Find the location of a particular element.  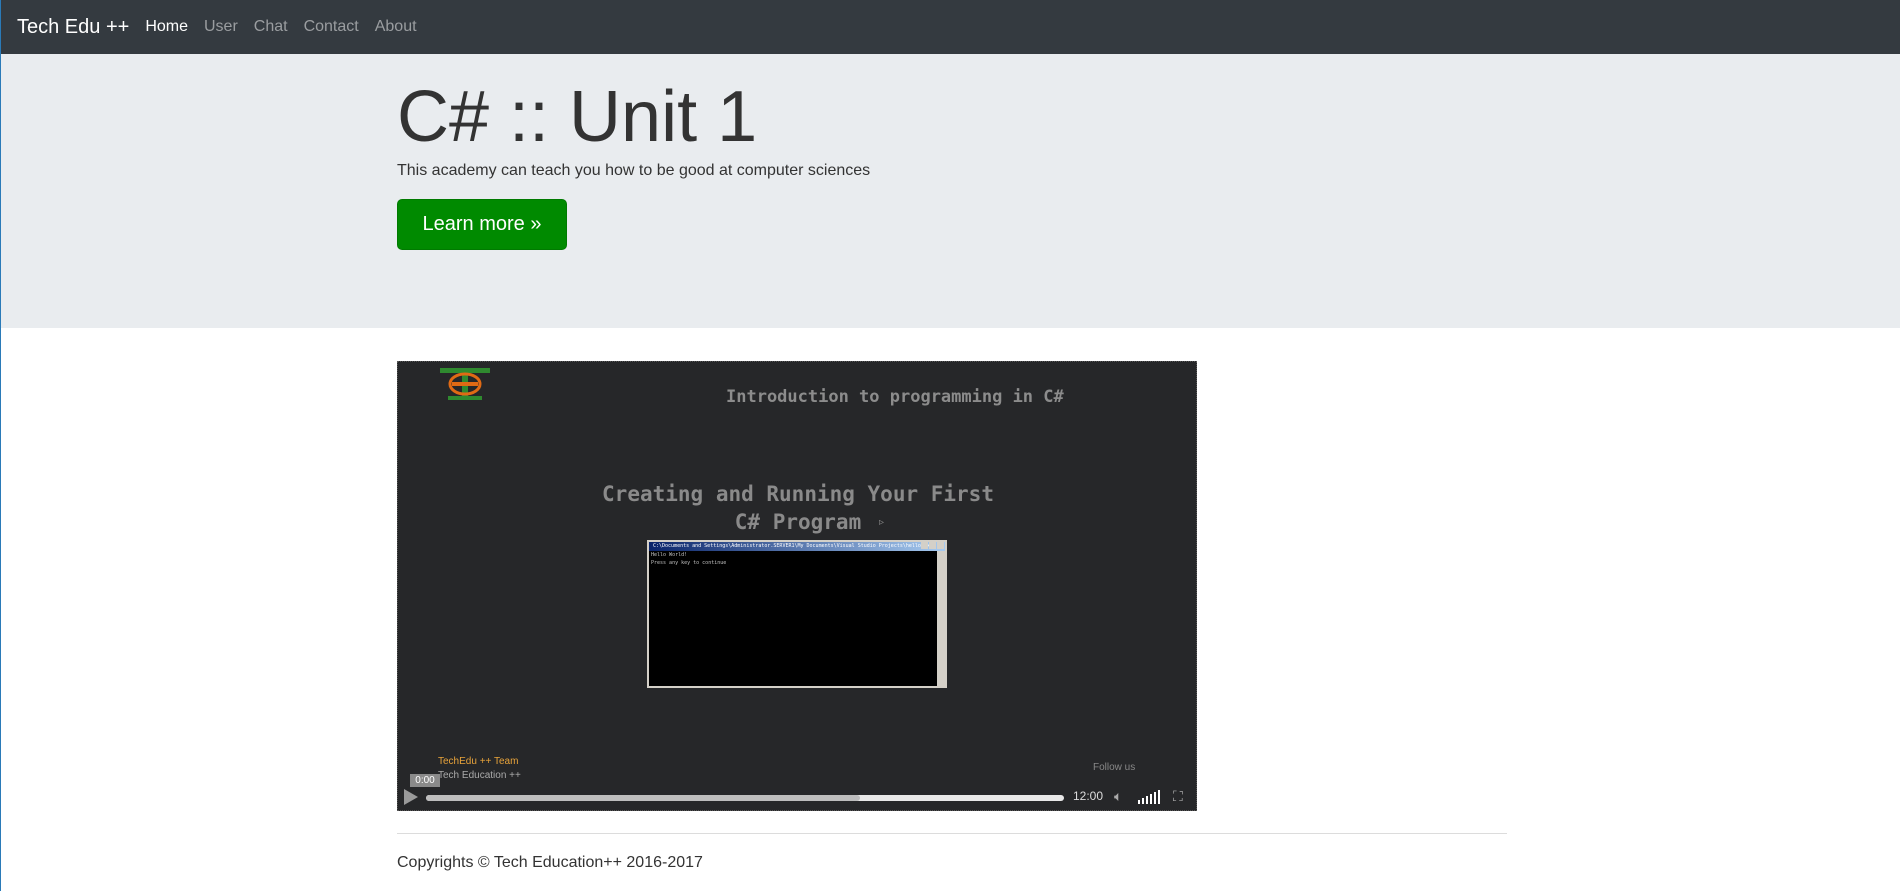

minimize-icon is located at coordinates (924, 545).